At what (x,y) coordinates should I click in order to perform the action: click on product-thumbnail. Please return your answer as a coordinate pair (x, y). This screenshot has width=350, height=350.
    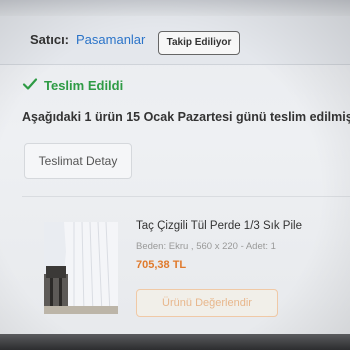
    Looking at the image, I should click on (81, 268).